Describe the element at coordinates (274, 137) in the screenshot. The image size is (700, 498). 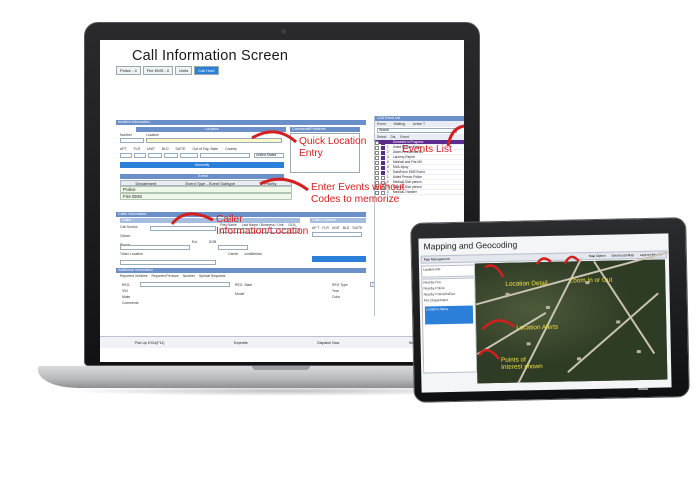
I see `arrow-quick-location` at that location.